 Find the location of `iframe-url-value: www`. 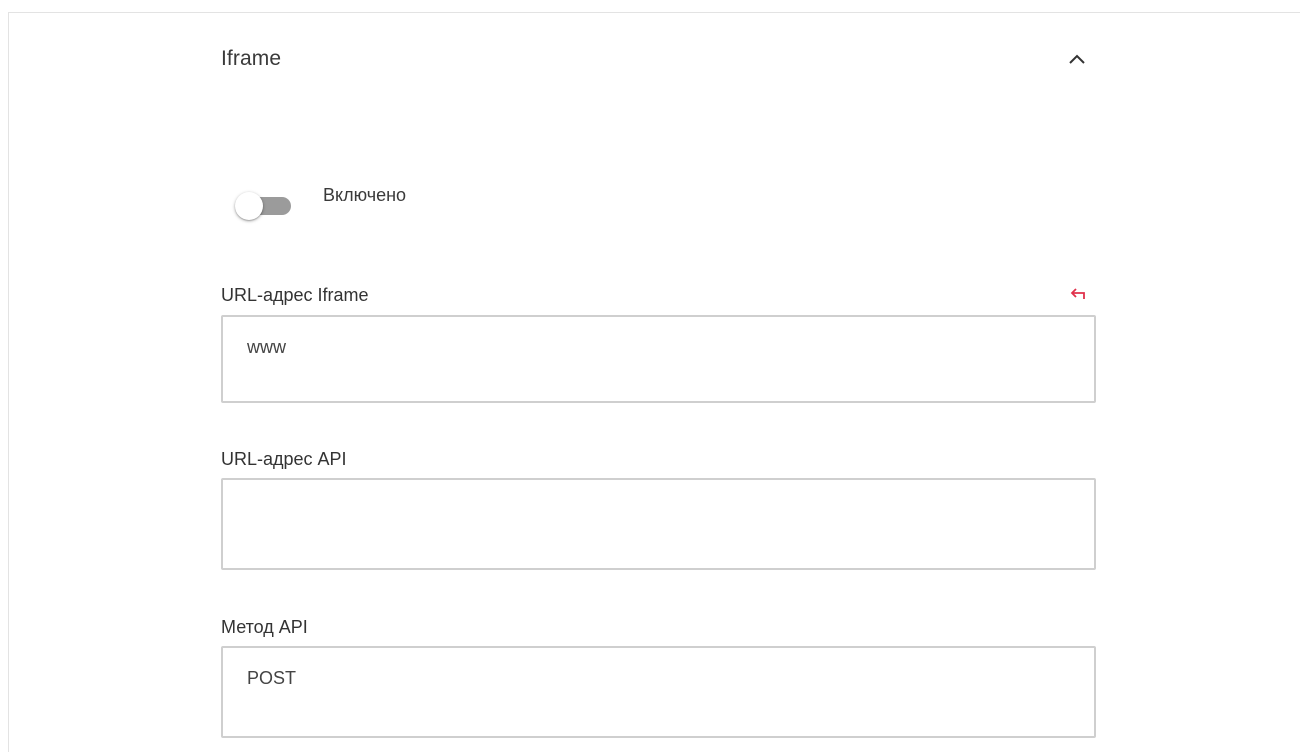

iframe-url-value: www is located at coordinates (266, 347).